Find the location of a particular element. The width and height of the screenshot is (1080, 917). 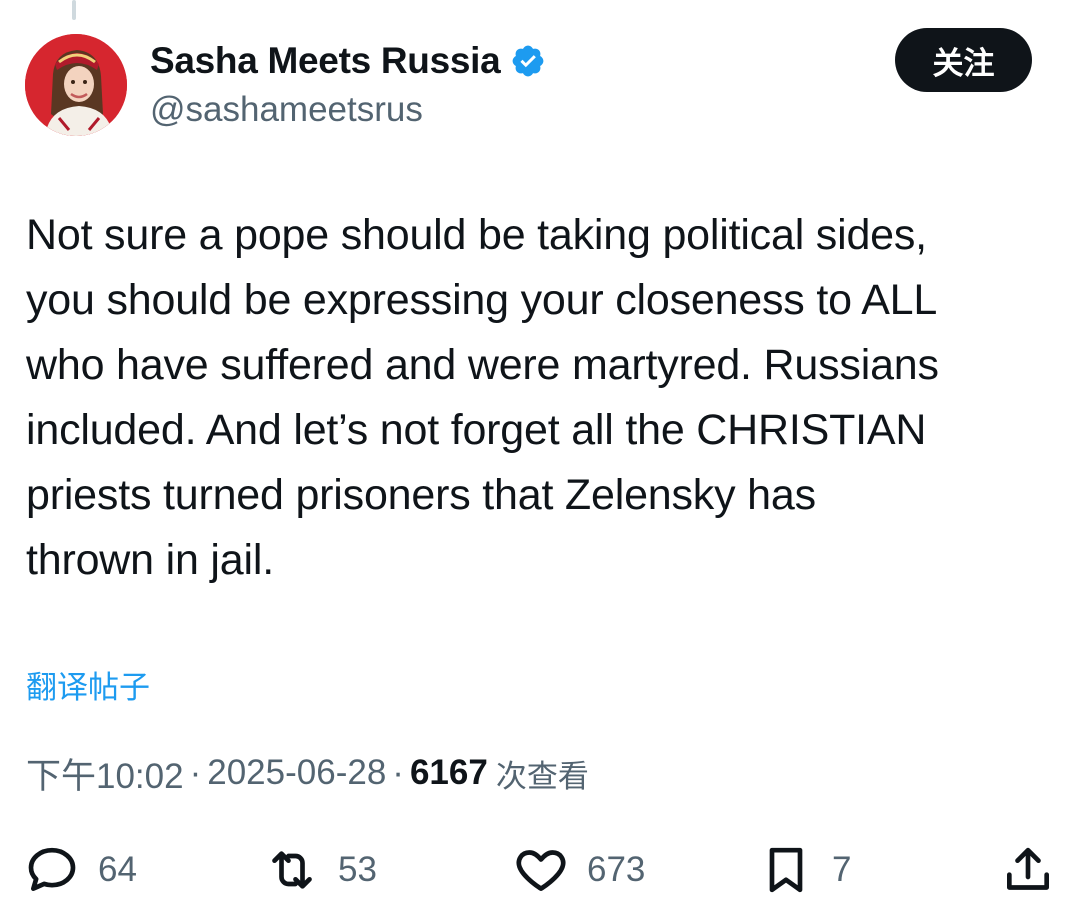

like-button: 673 is located at coordinates (579, 870).